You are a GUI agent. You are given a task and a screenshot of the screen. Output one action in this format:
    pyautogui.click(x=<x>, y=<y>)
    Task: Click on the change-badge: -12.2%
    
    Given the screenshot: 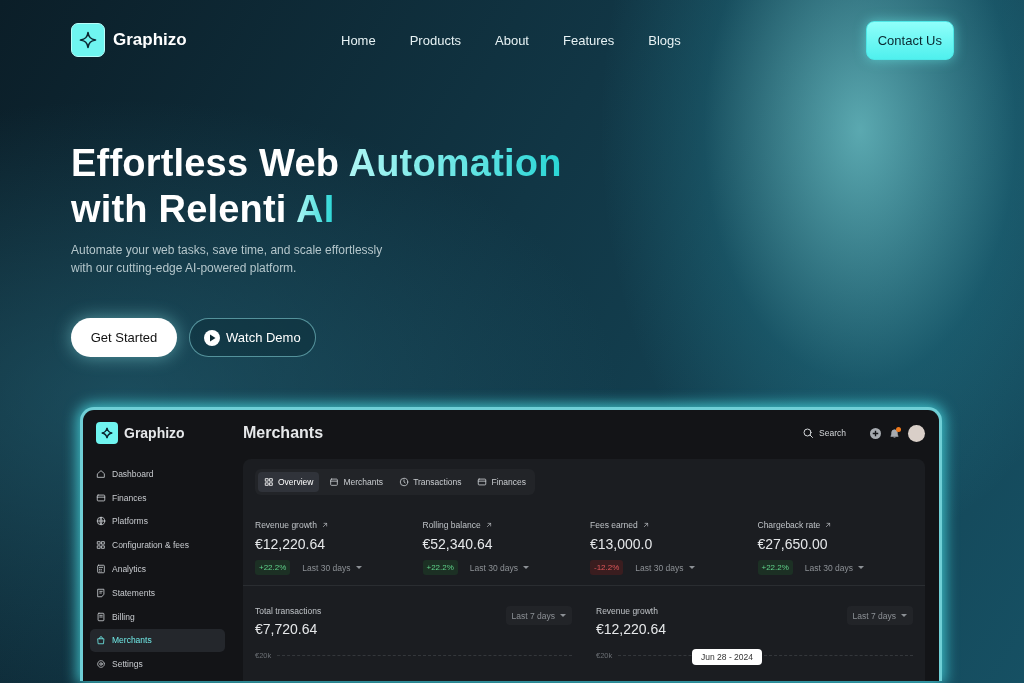 What is the action you would take?
    pyautogui.click(x=607, y=567)
    